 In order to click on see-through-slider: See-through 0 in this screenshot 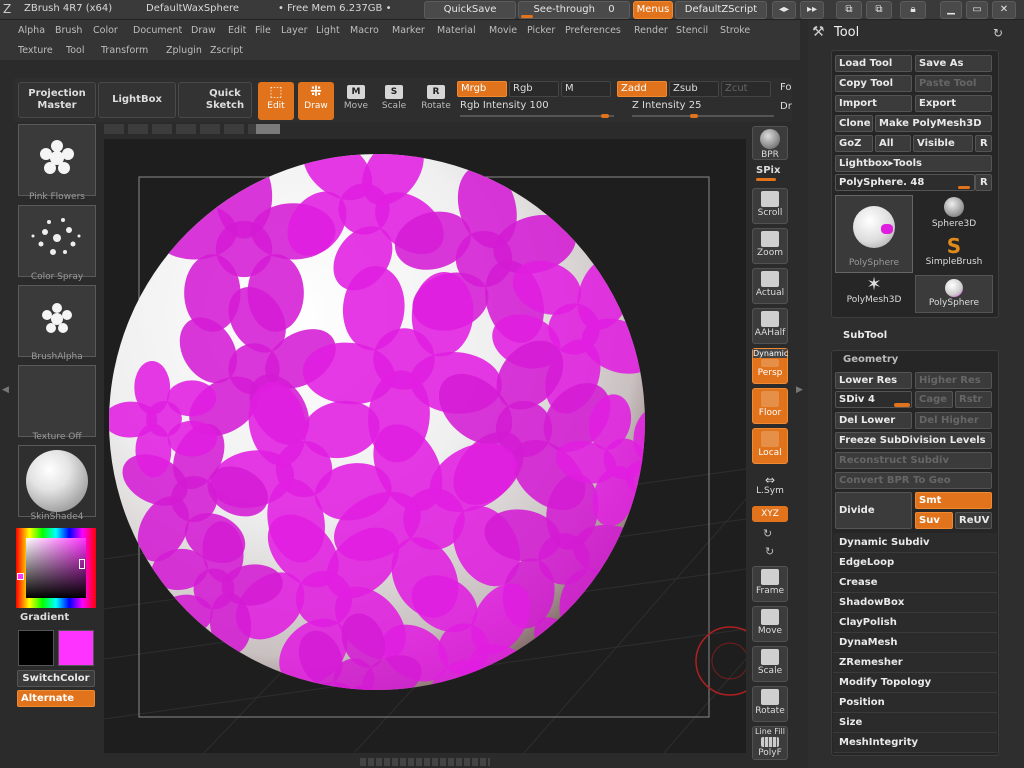, I will do `click(574, 10)`.